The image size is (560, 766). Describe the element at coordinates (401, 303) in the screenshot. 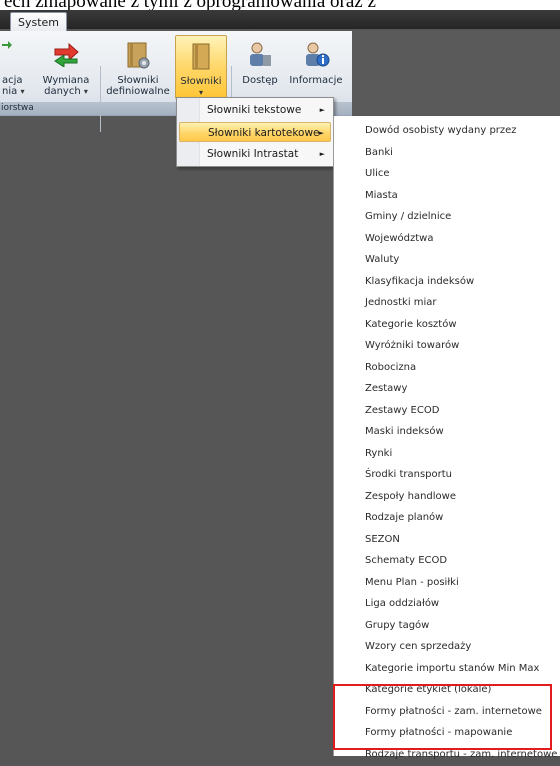

I see `submenu-item: Jednostki miar` at that location.